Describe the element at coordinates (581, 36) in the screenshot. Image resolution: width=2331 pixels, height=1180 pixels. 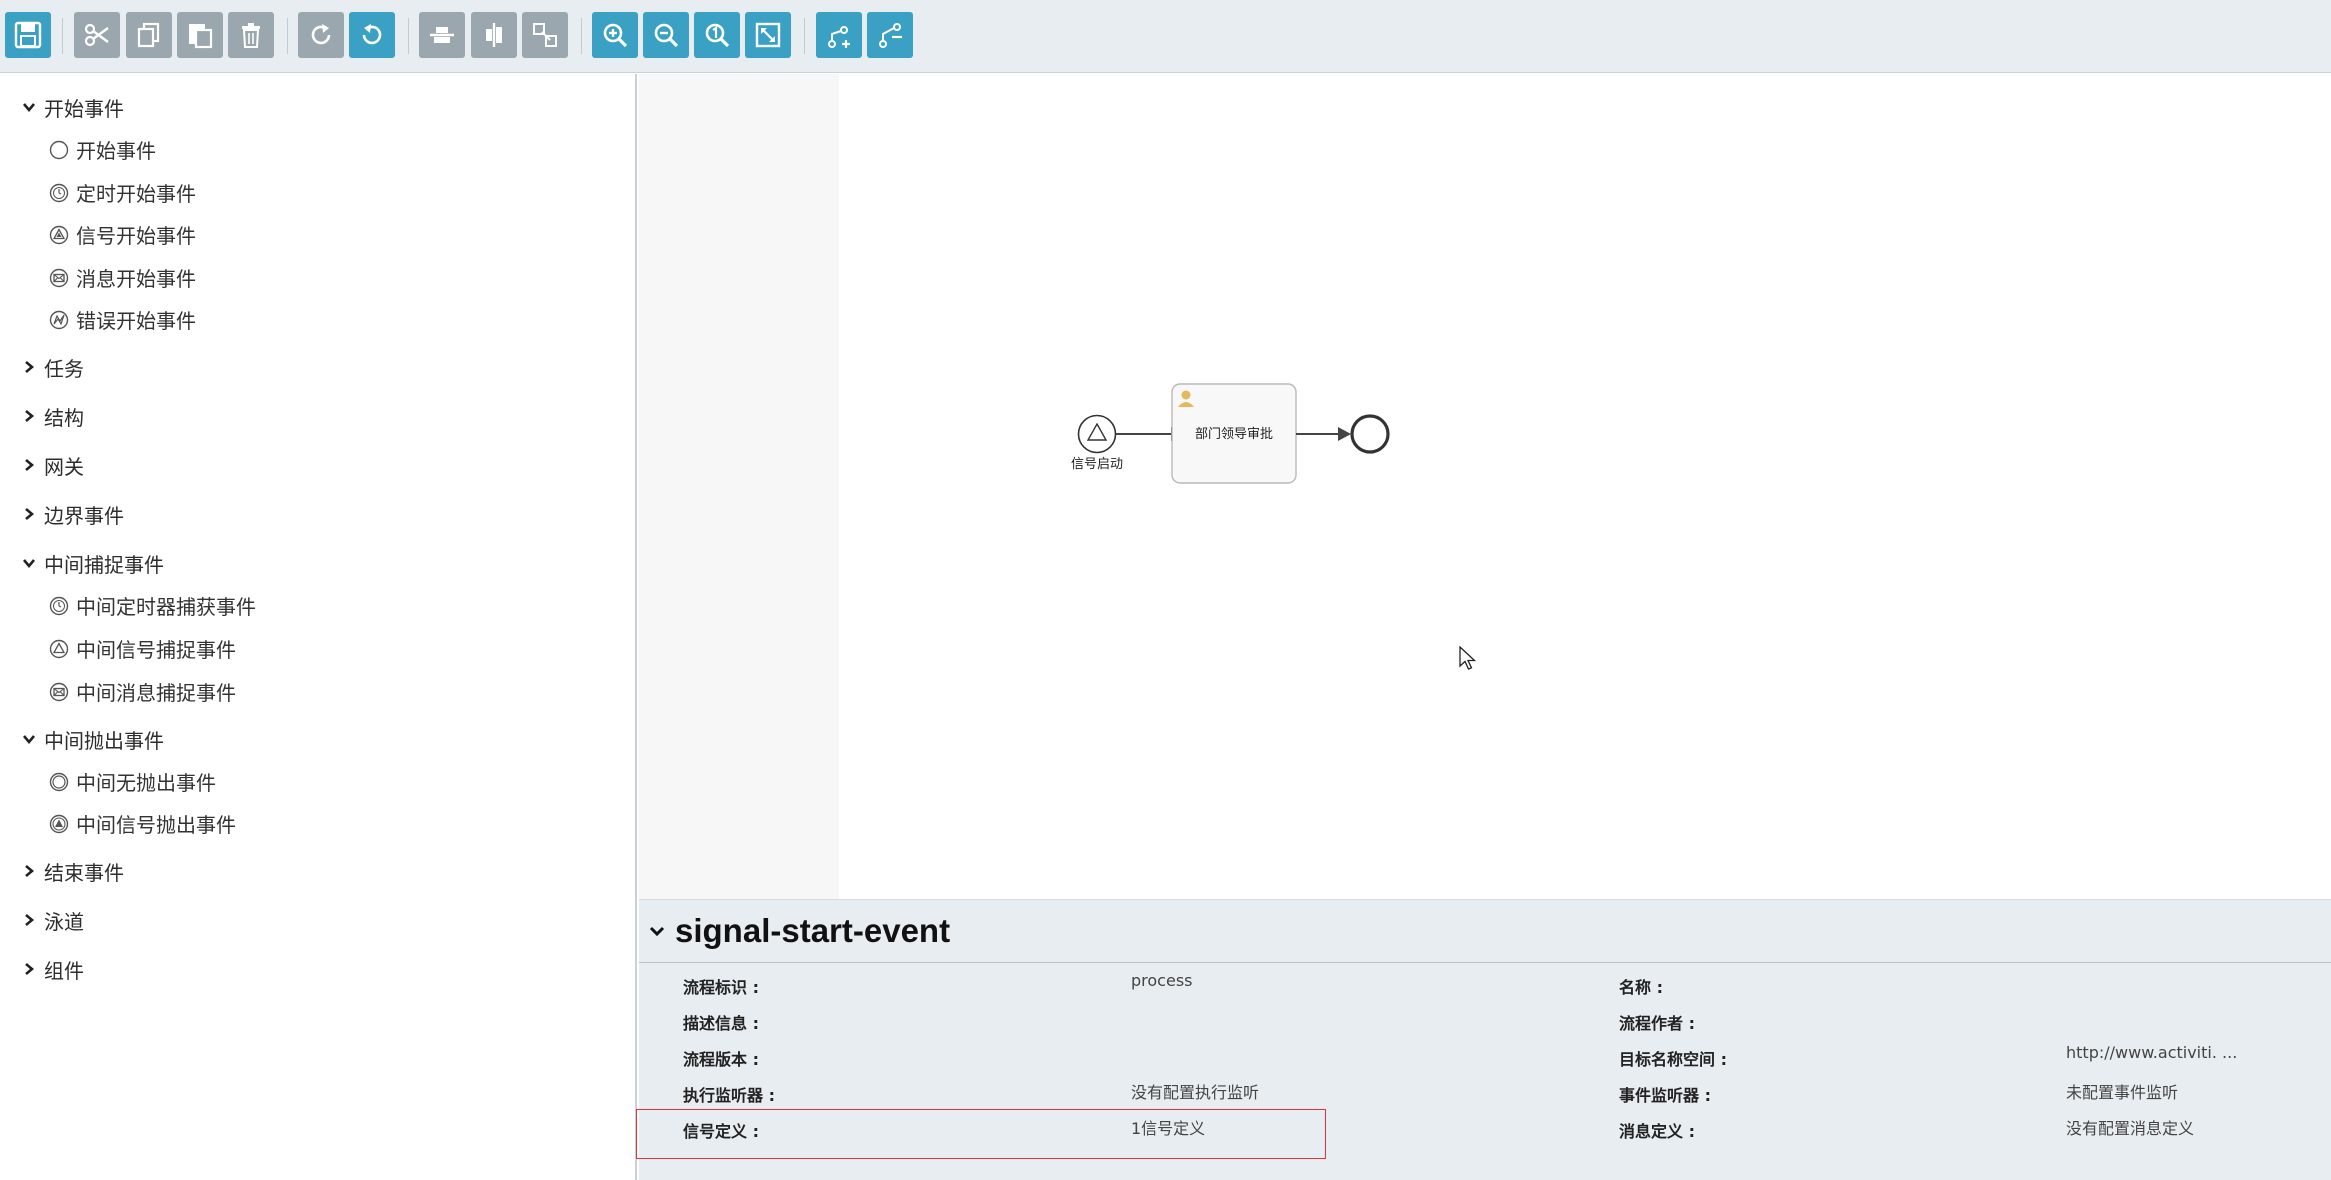
I see `toolbar-separator` at that location.